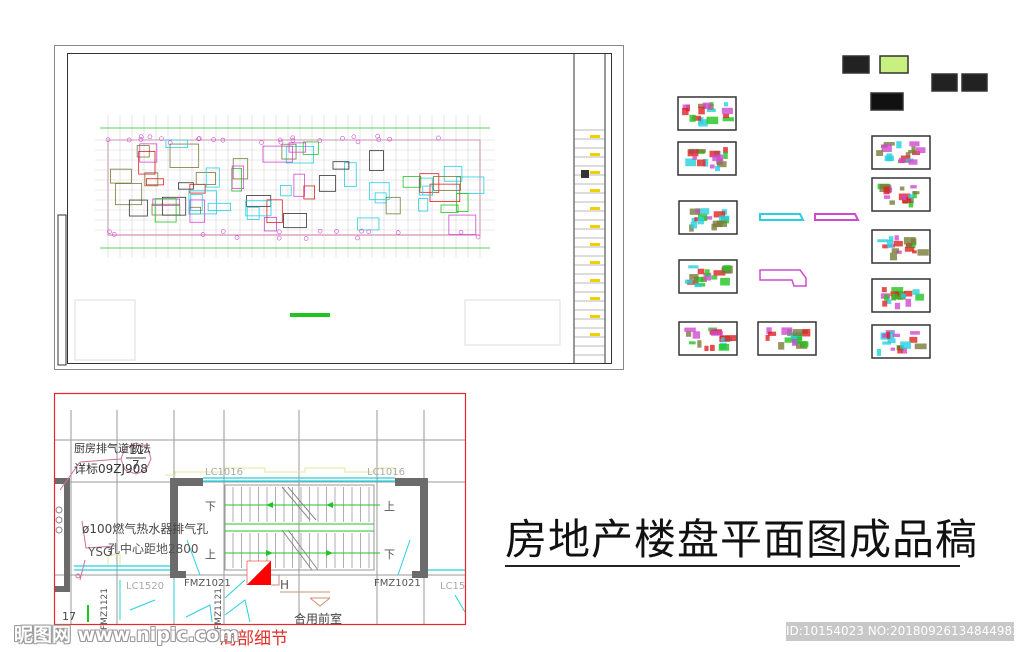 This screenshot has height=652, width=1024. I want to click on company-logo, so click(585, 174).